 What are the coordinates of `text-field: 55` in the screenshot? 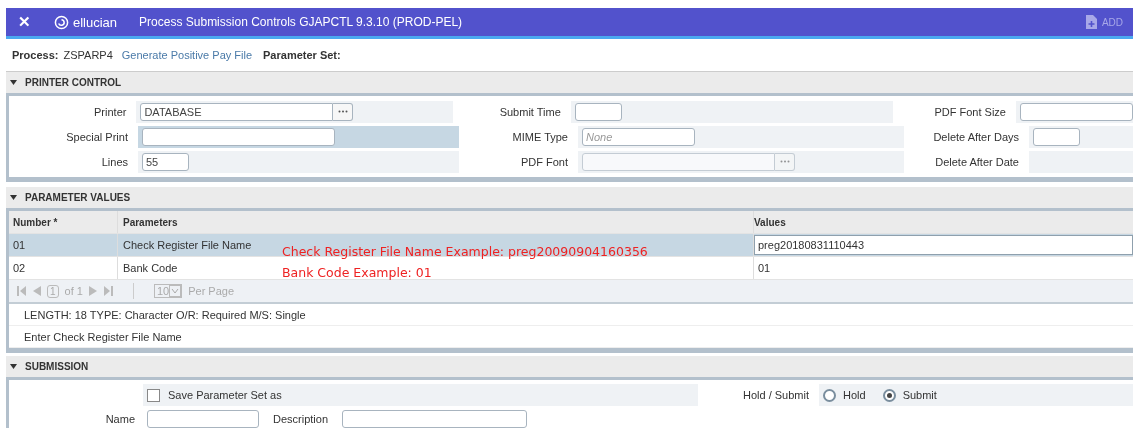 It's located at (165, 161).